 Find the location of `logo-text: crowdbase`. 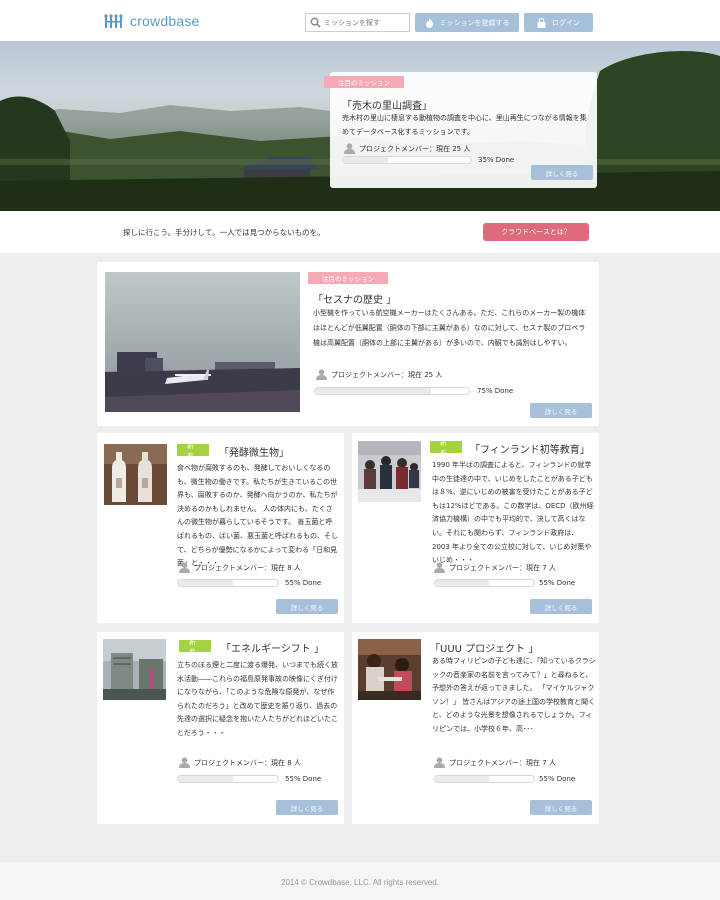

logo-text: crowdbase is located at coordinates (165, 21).